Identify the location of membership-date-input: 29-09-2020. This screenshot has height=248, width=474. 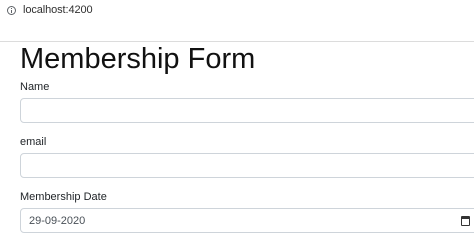
(247, 220).